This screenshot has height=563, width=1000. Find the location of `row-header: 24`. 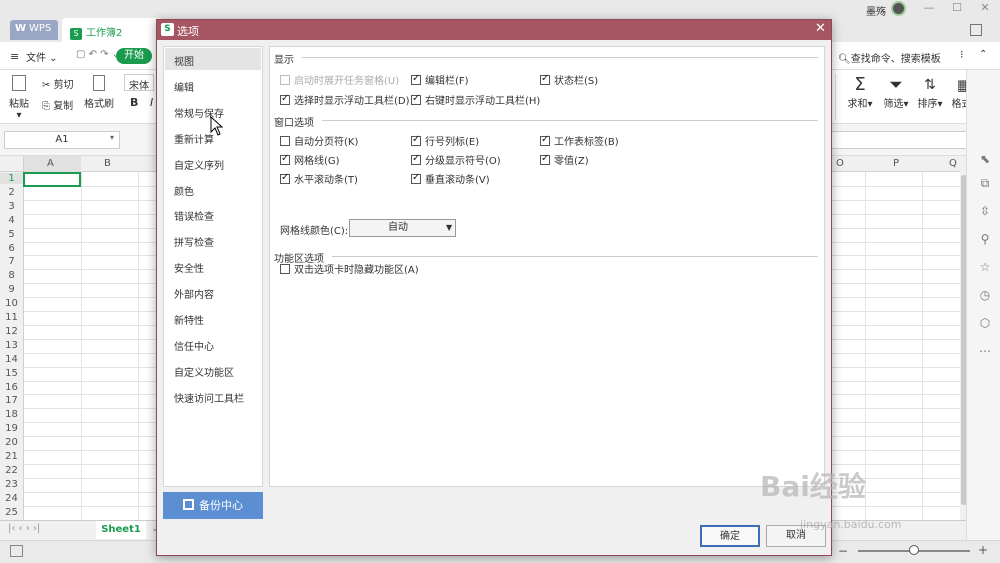

row-header: 24 is located at coordinates (11, 498).